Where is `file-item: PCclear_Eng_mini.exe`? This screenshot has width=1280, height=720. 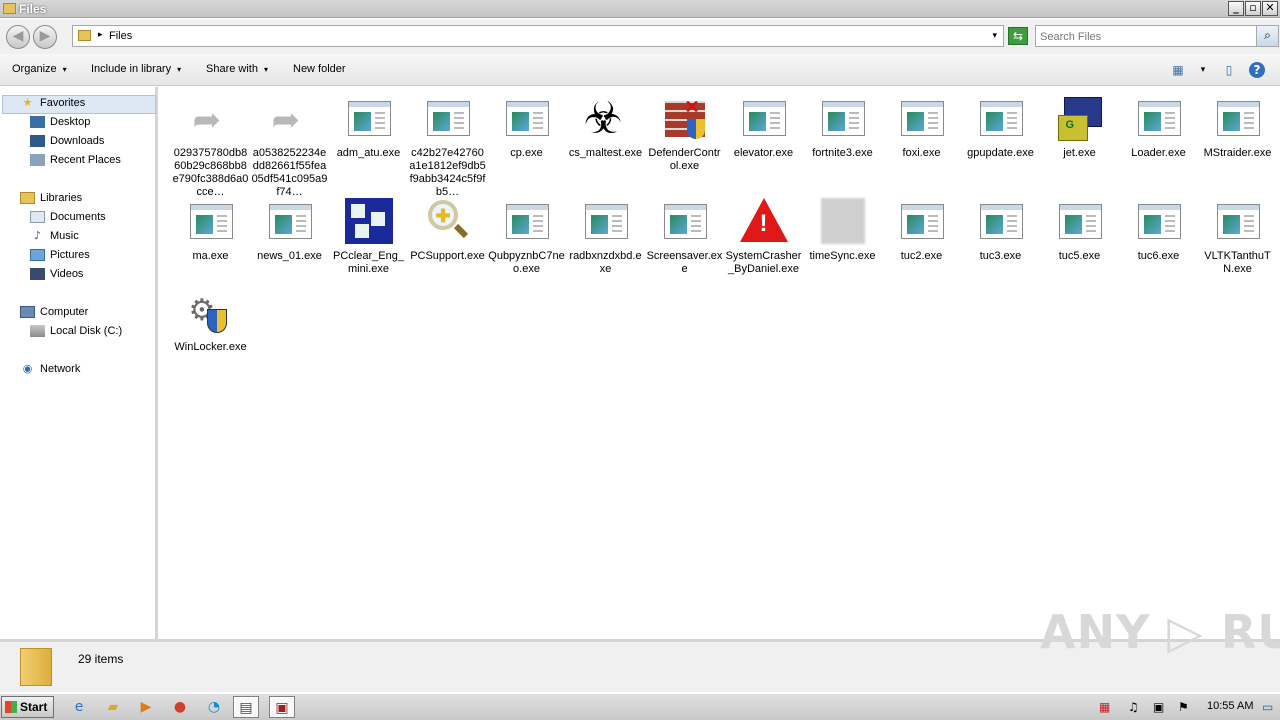
file-item: PCclear_Eng_mini.exe is located at coordinates (368, 234).